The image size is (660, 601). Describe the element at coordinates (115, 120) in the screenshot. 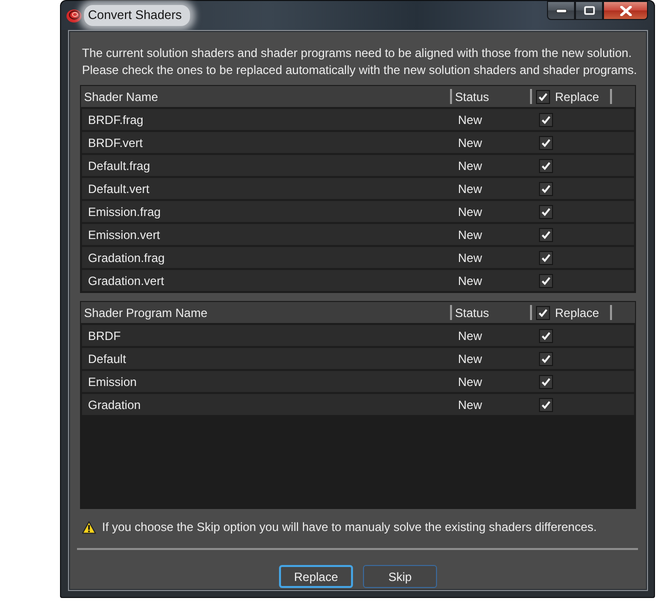

I see `name-cell-text: BRDF.frag` at that location.